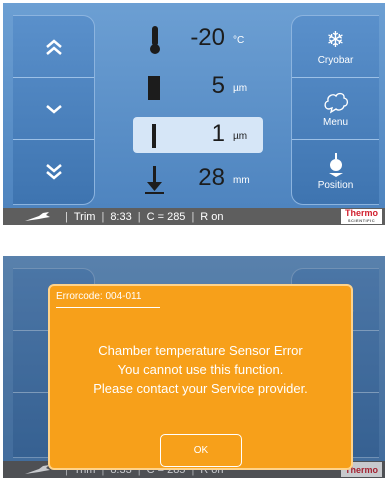 The image size is (388, 478). Describe the element at coordinates (361, 216) in the screenshot. I see `thermo-logo: Thermo SCIENTIFIC` at that location.